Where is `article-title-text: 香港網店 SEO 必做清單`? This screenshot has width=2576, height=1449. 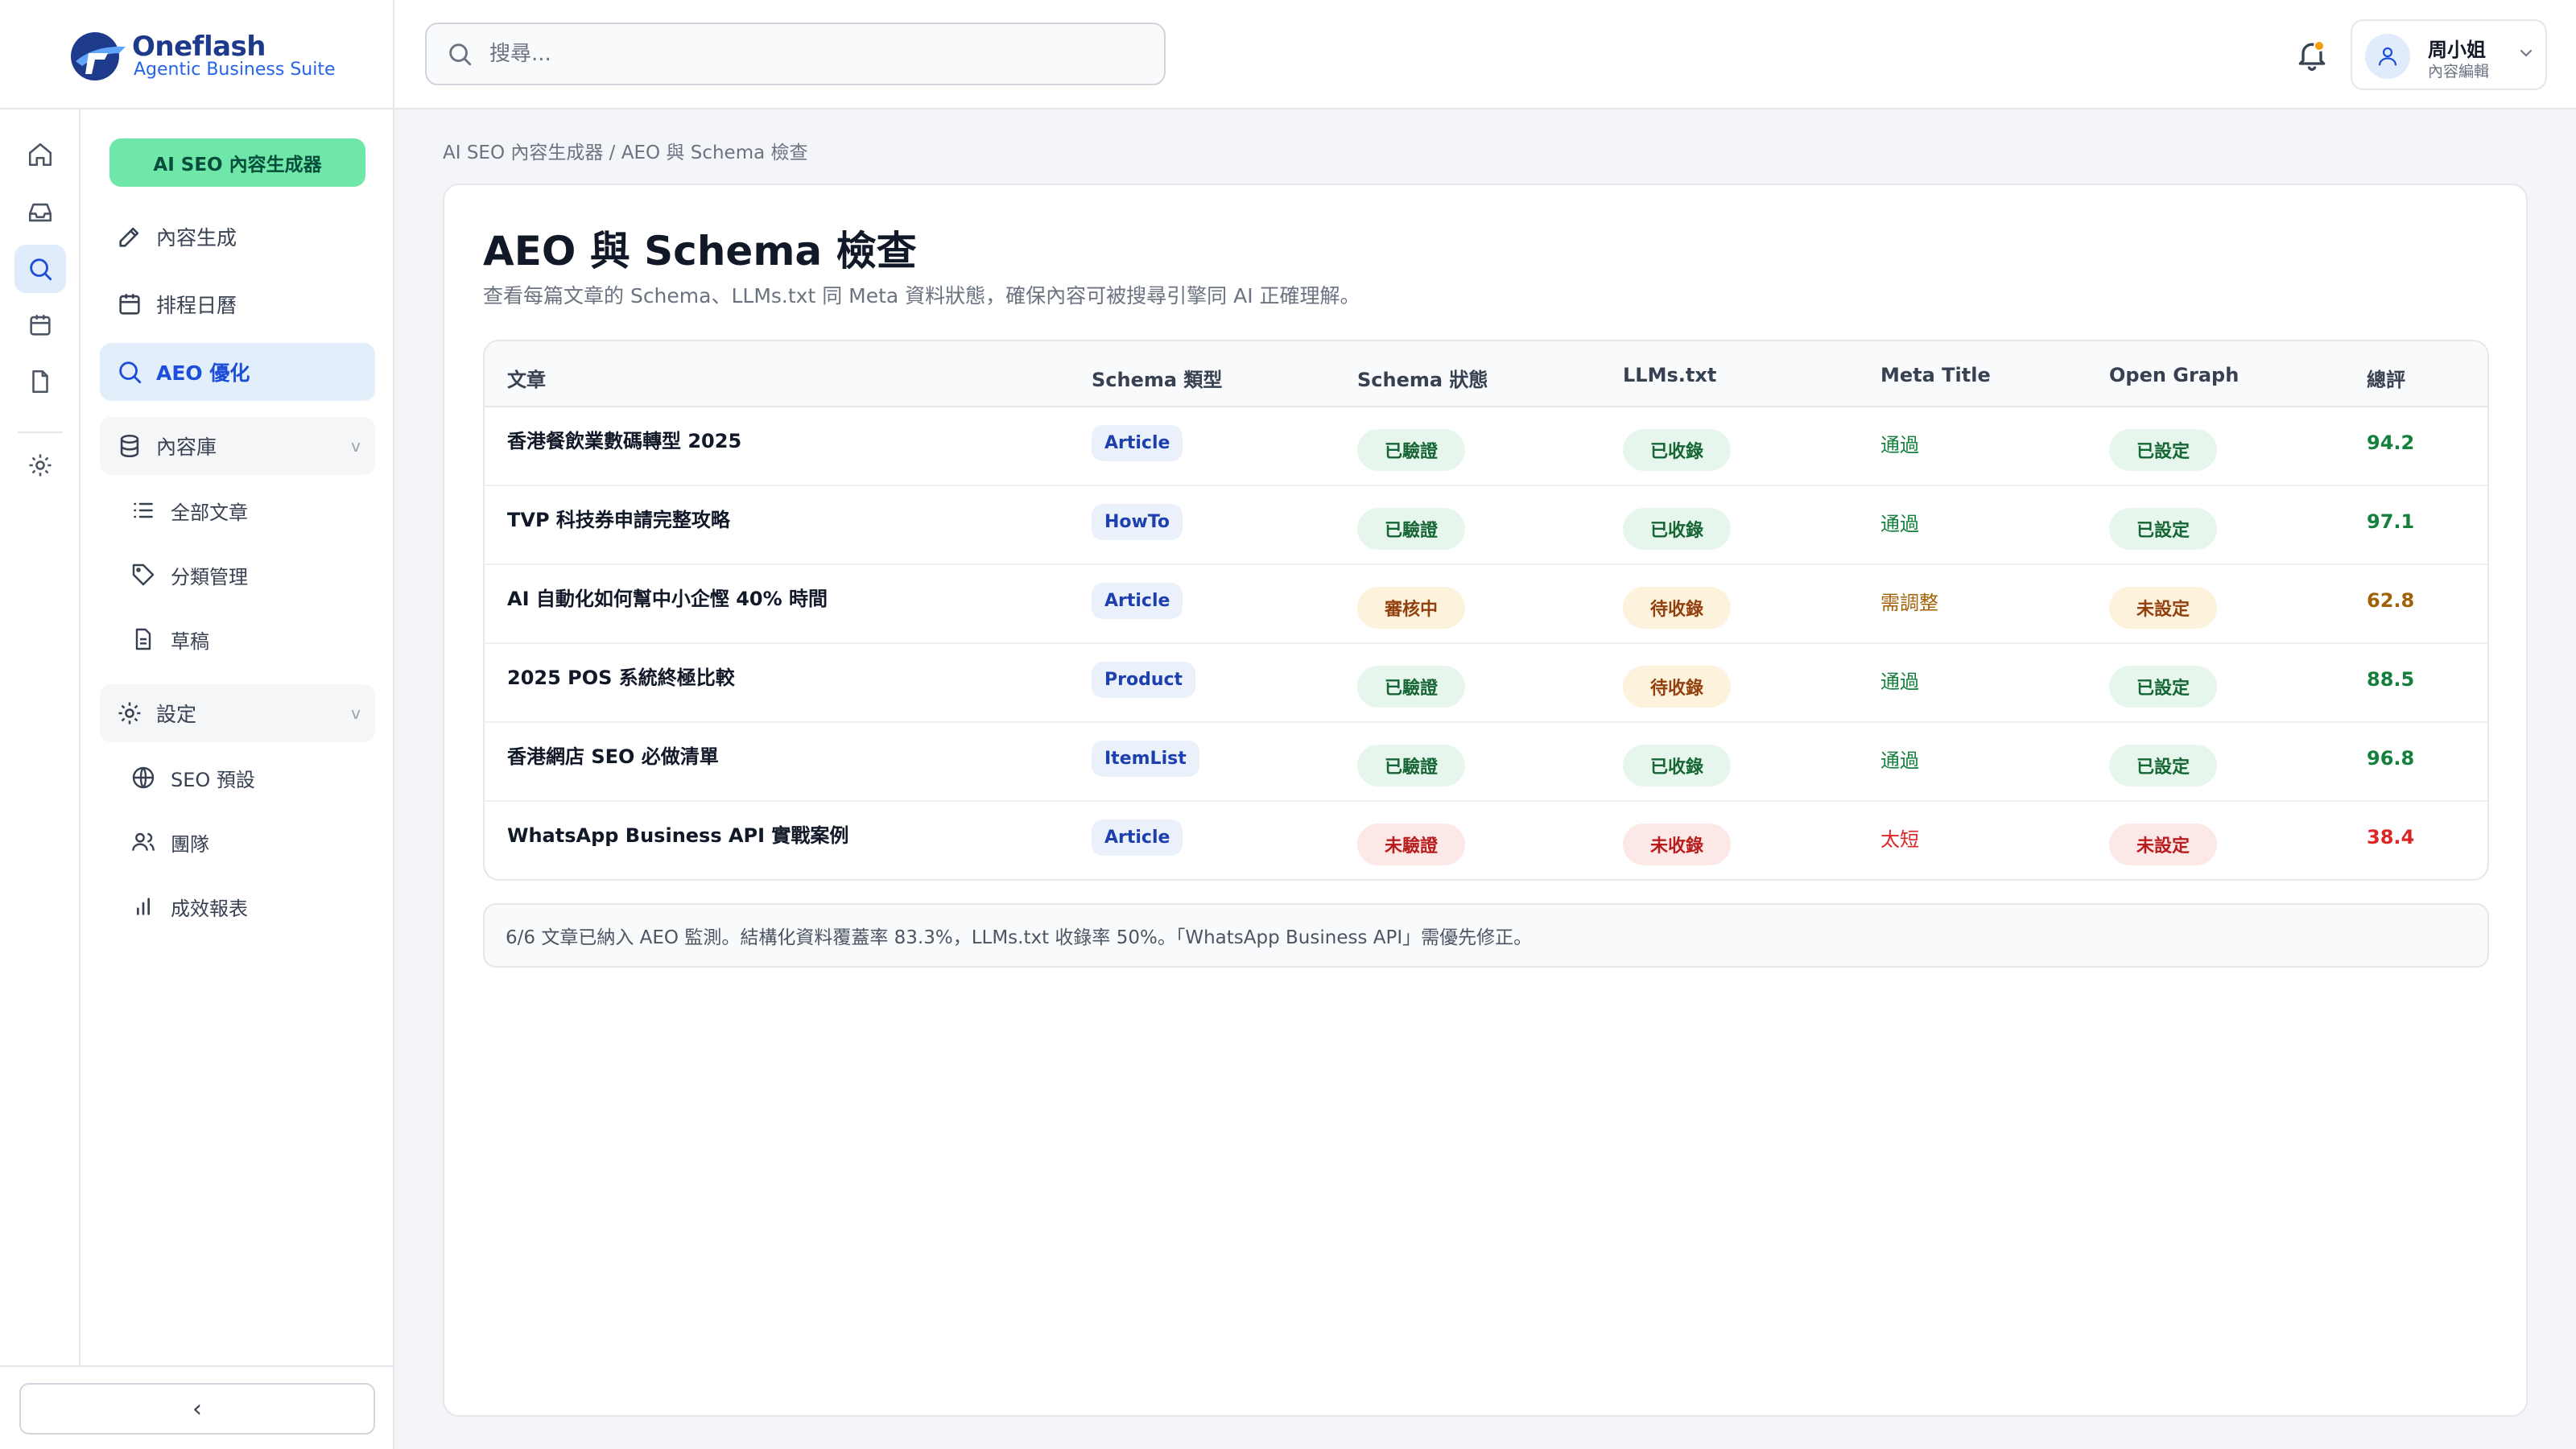
article-title-text: 香港網店 SEO 必做清單 is located at coordinates (613, 756).